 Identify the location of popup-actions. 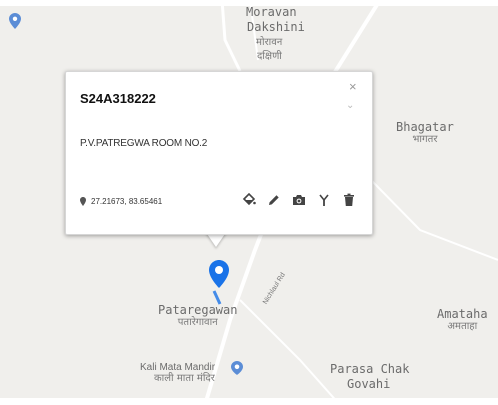
(299, 200).